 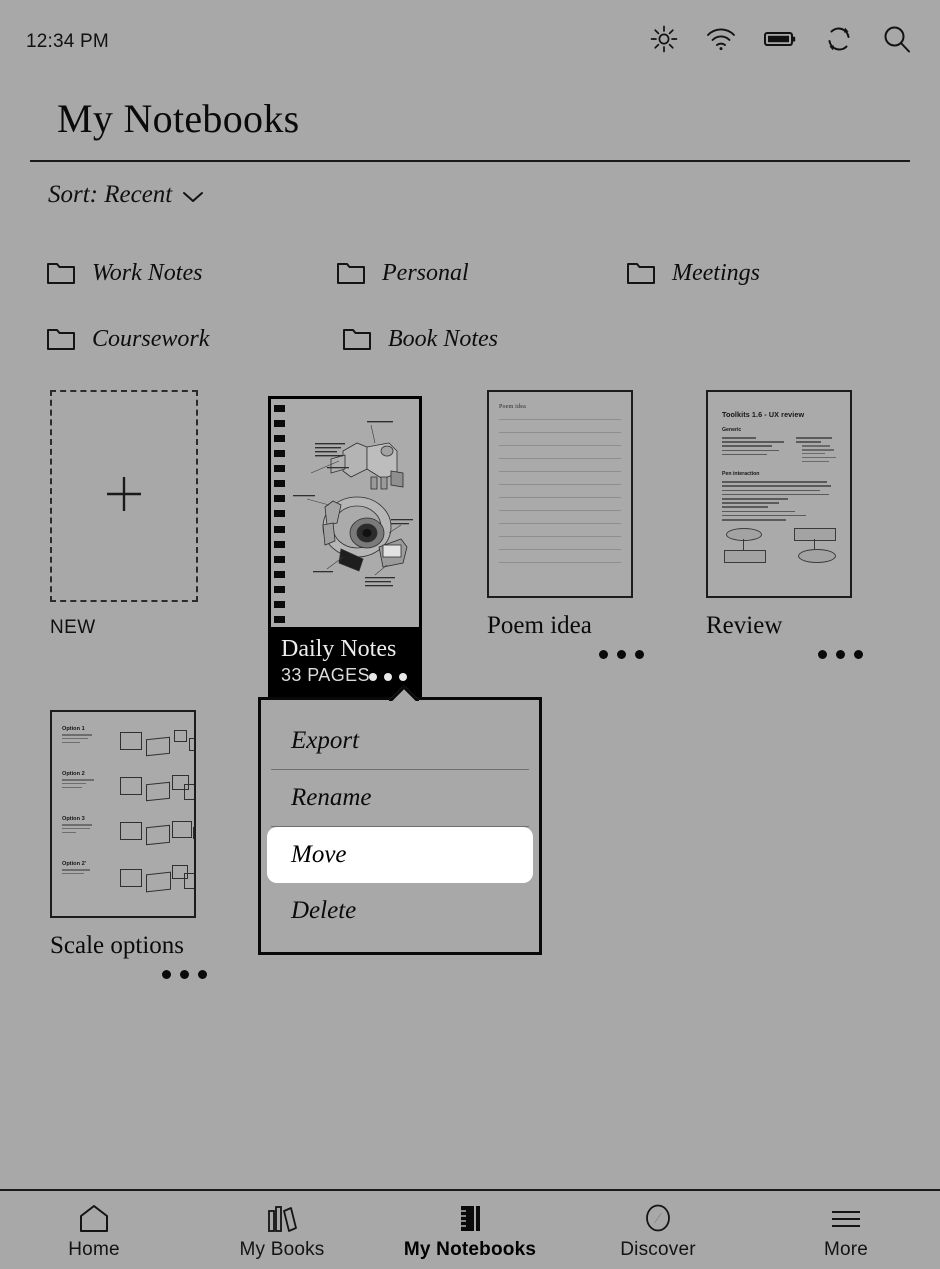 What do you see at coordinates (400, 798) in the screenshot?
I see `context-menu-item-rename: Rename` at bounding box center [400, 798].